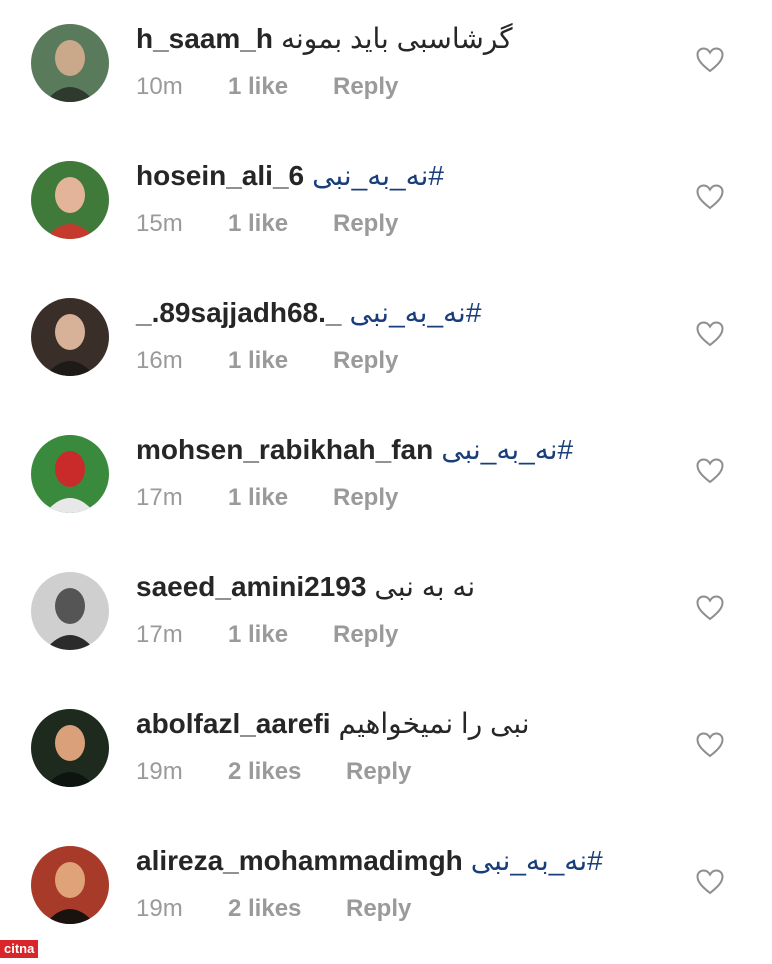 The image size is (772, 964). Describe the element at coordinates (425, 586) in the screenshot. I see `comment-text: نه به نبی` at that location.